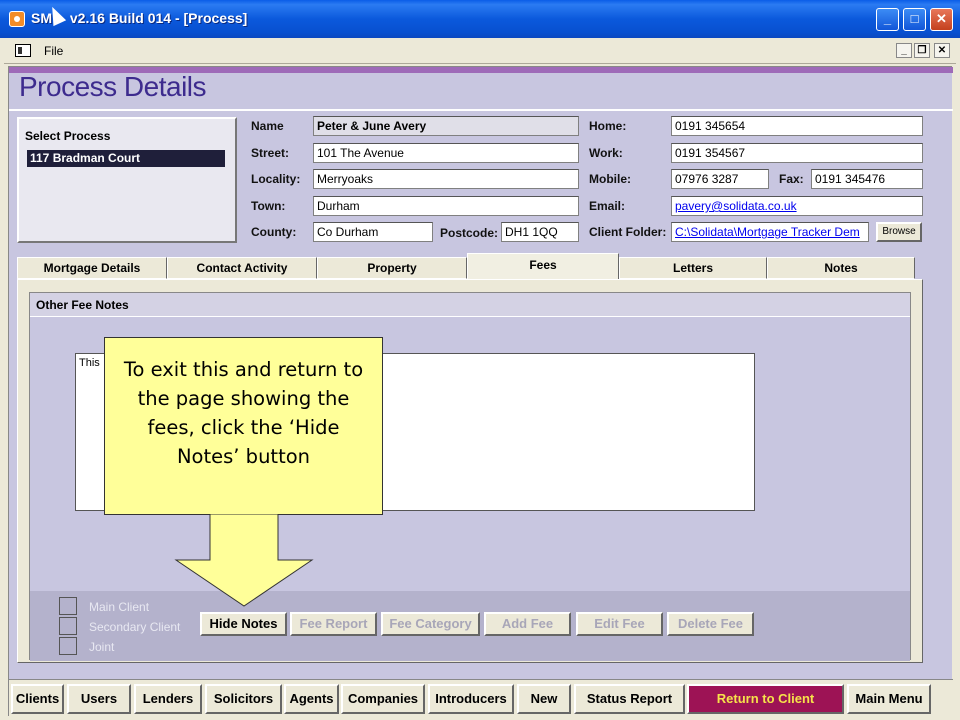  I want to click on add-fee-button: Add Fee, so click(527, 624).